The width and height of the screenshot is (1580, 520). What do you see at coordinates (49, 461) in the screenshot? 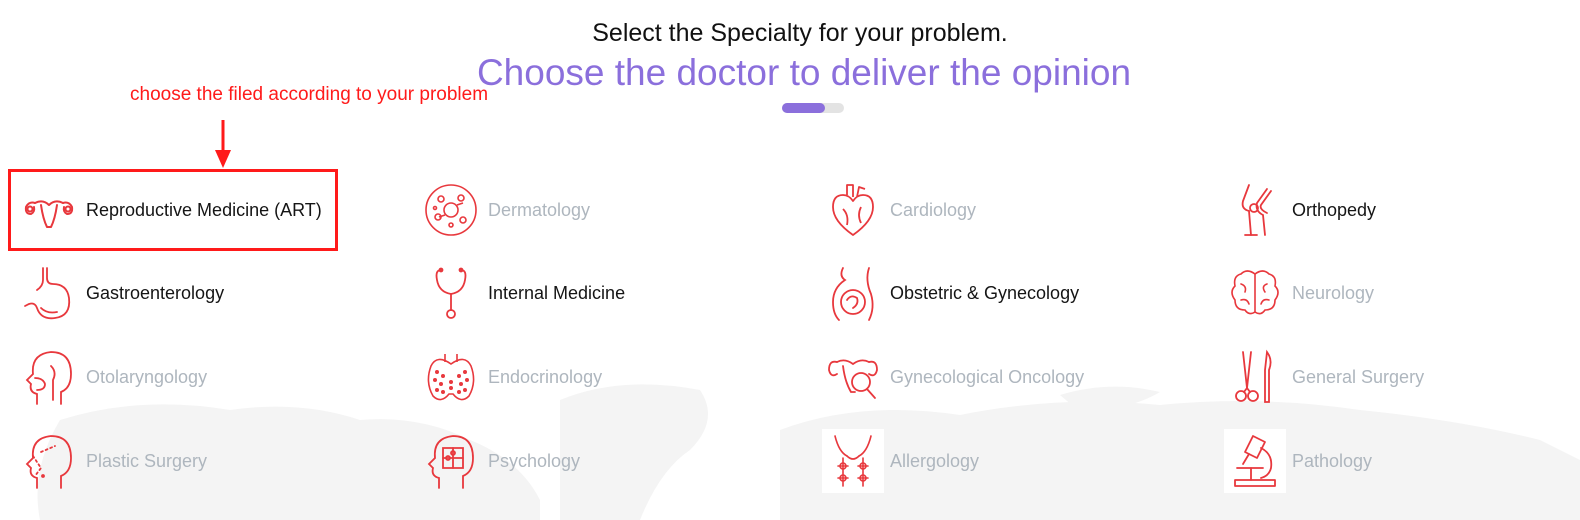
I see `face-marking-icon` at bounding box center [49, 461].